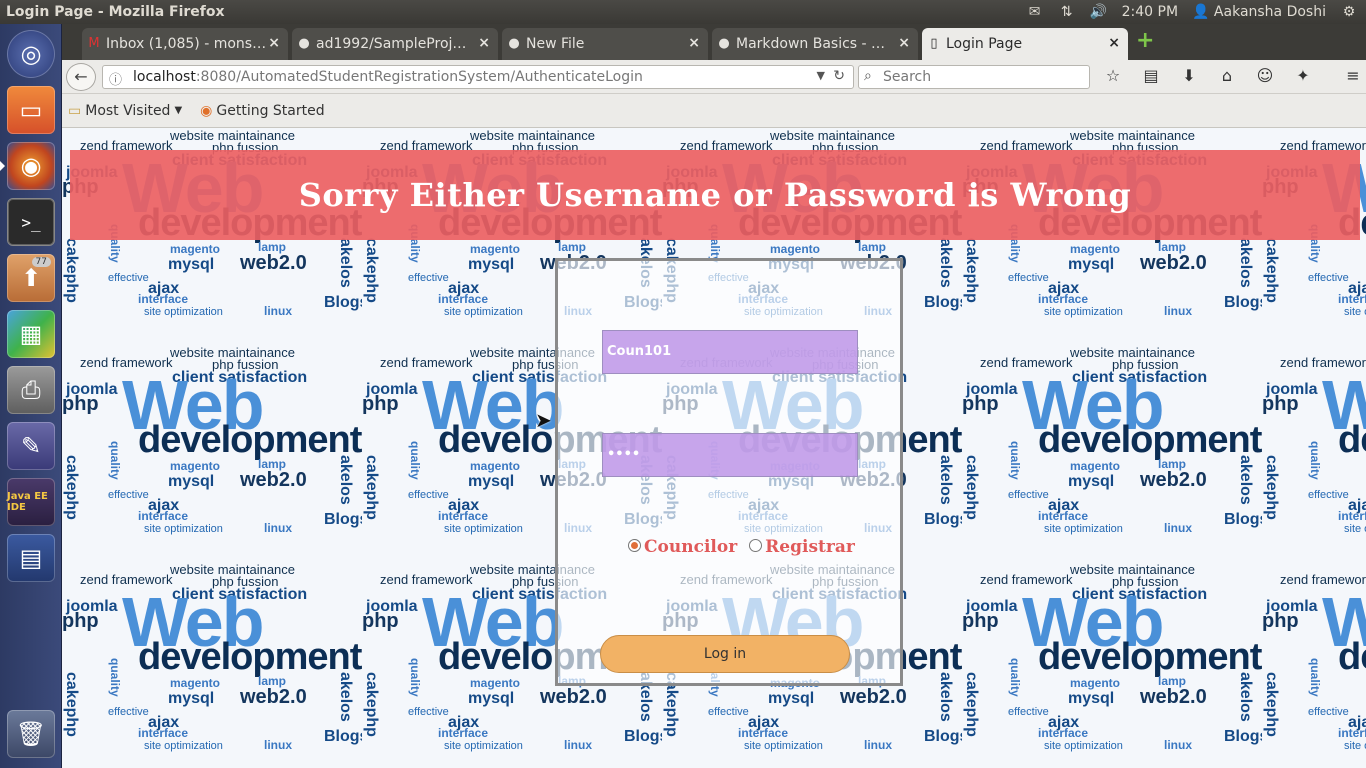  I want to click on toolbar-icons: ☆ ▤ ⬇ ⌂ ☺ ✦ ≡, so click(1233, 75).